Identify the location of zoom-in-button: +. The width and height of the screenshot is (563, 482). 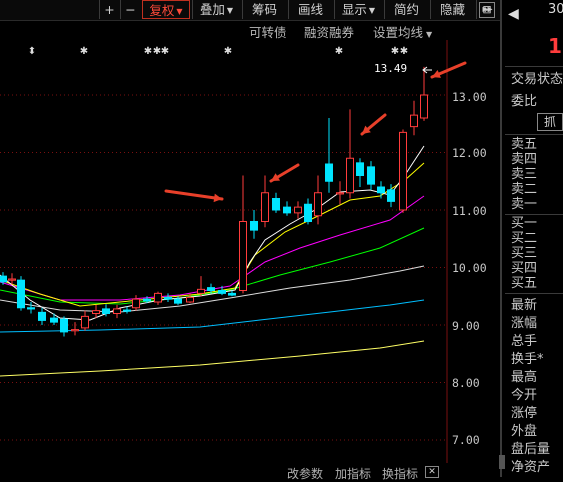
(109, 9).